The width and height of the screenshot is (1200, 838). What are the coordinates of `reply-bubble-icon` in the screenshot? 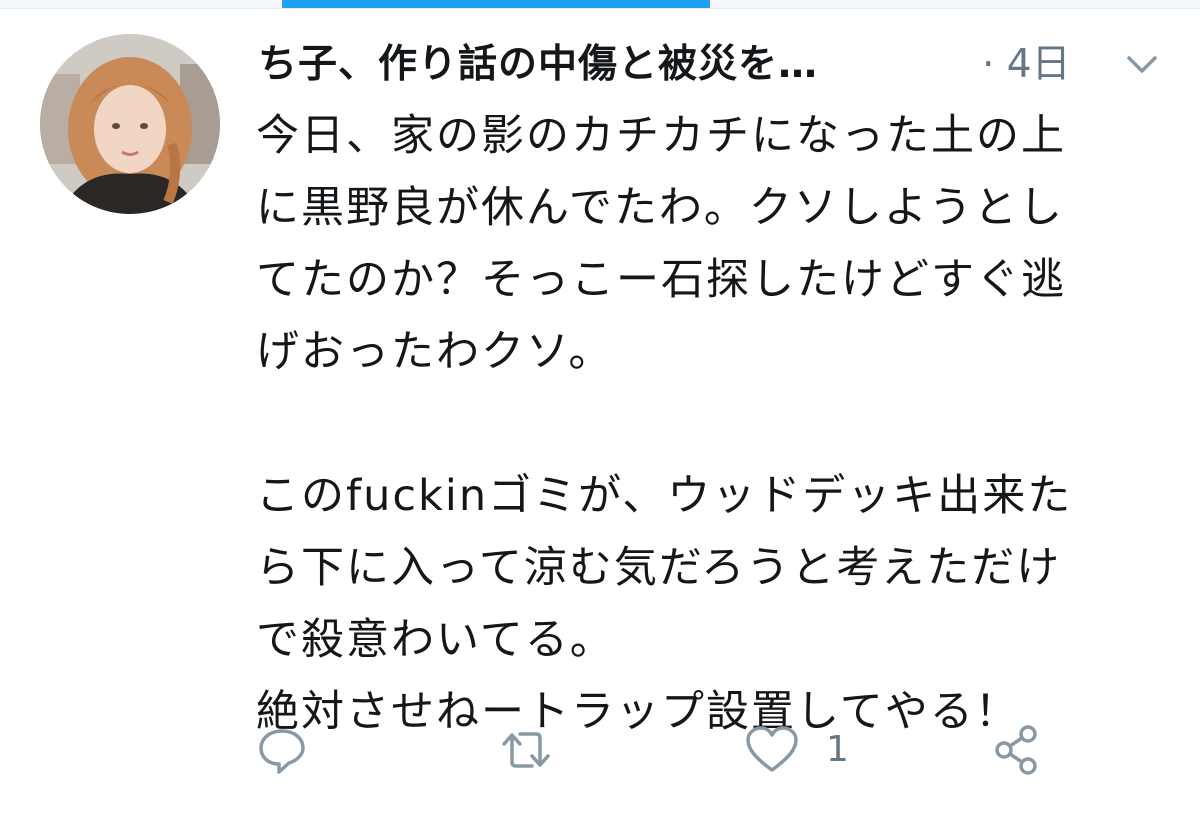 It's located at (282, 750).